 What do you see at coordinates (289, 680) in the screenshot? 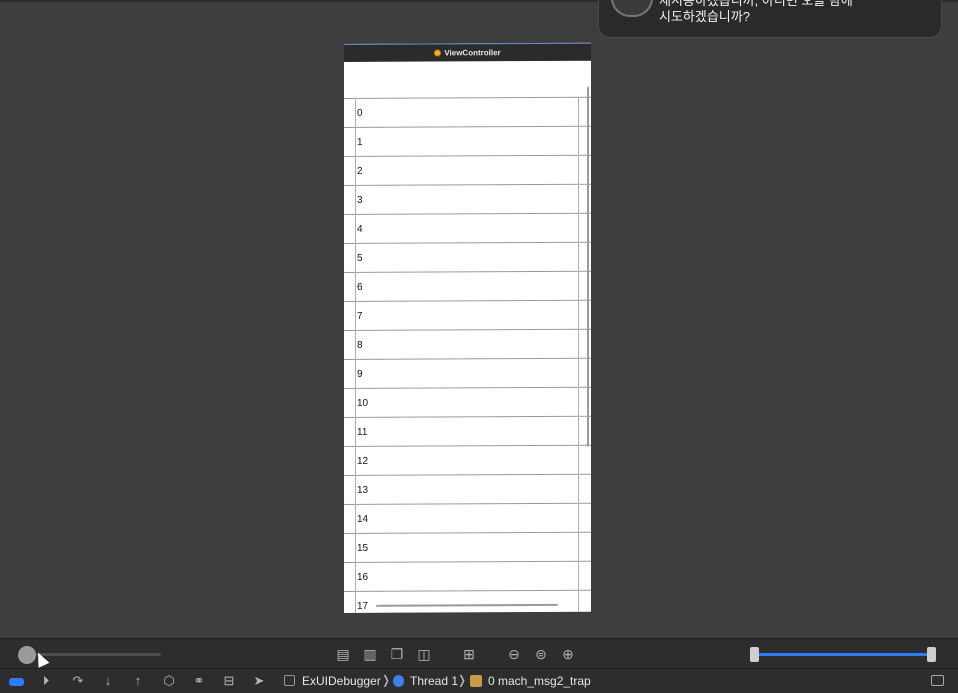
I see `app-target-icon` at bounding box center [289, 680].